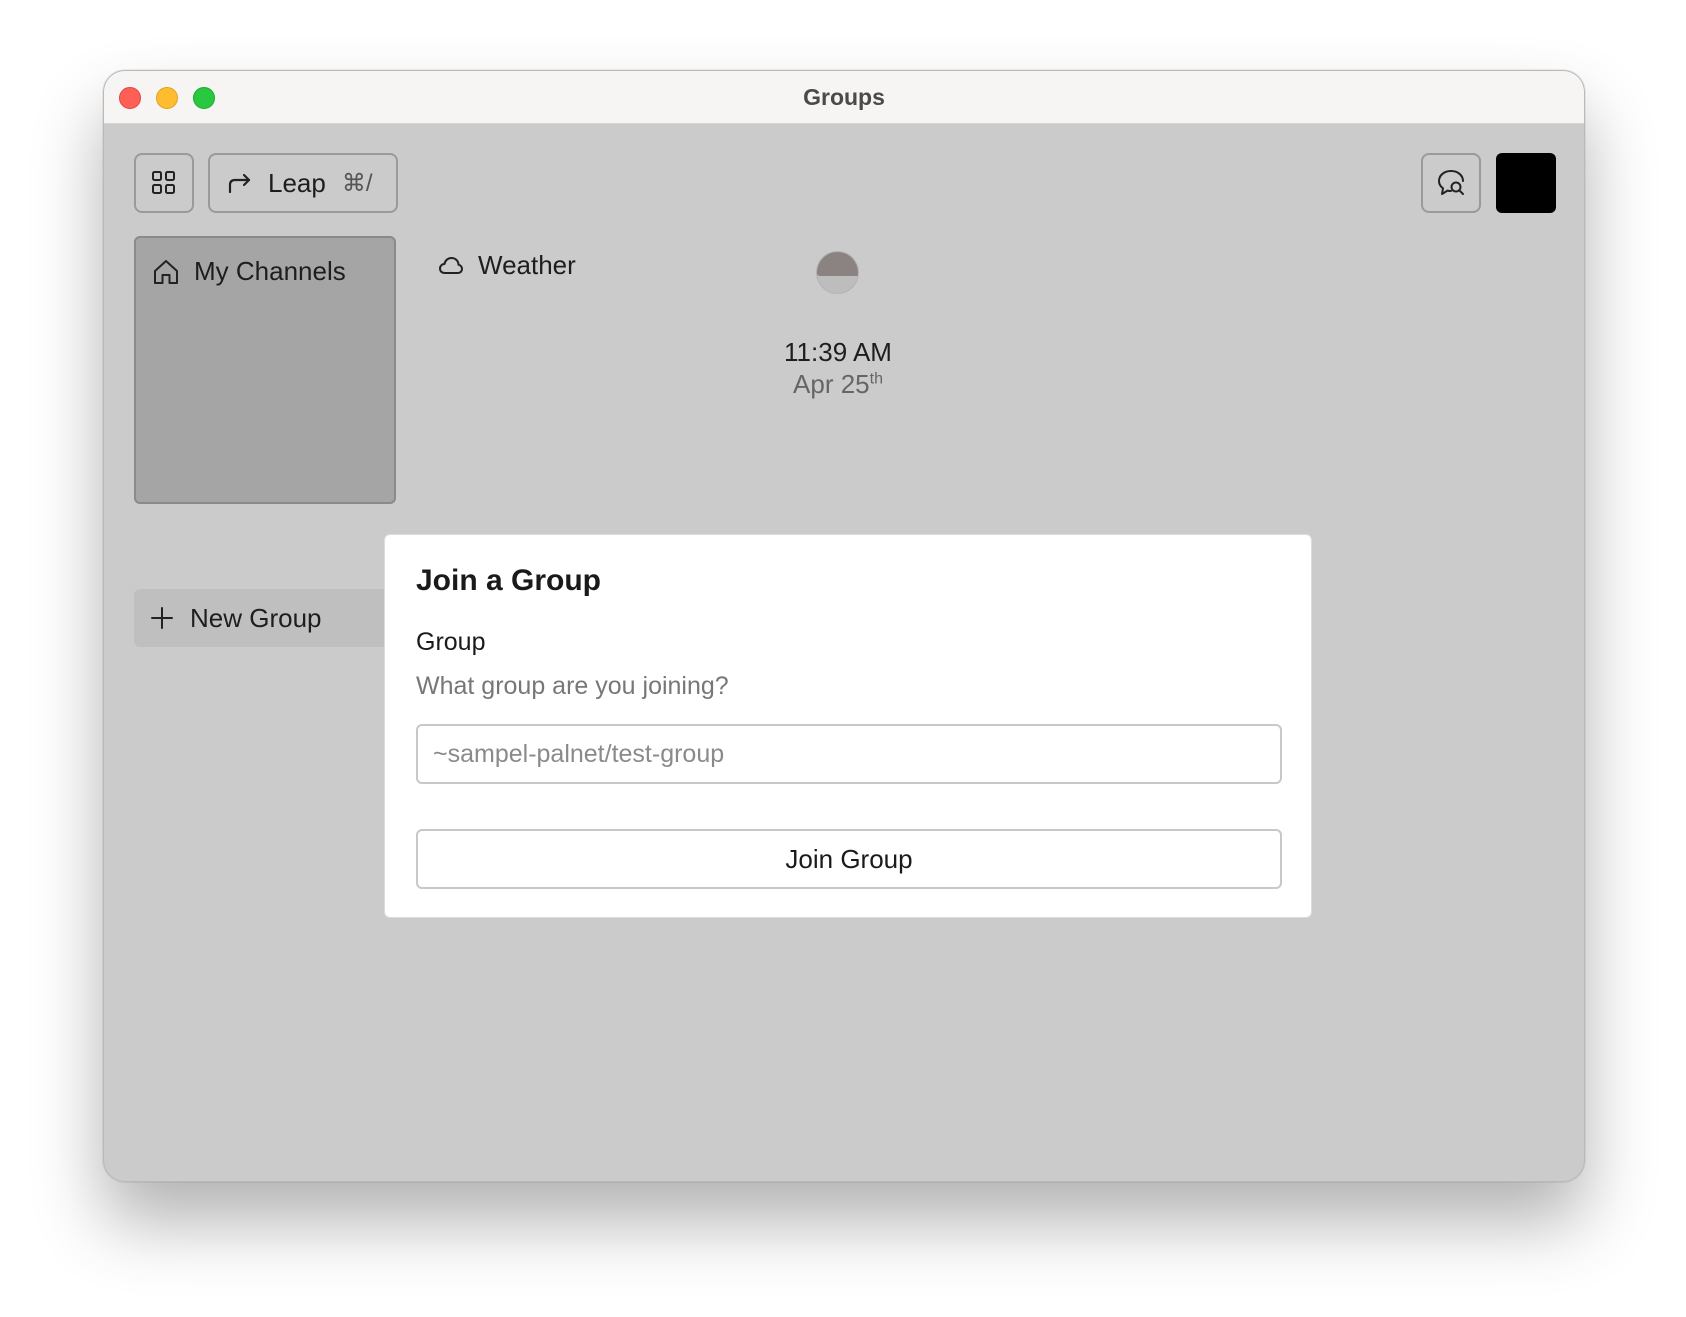  What do you see at coordinates (166, 271) in the screenshot?
I see `home-icon` at bounding box center [166, 271].